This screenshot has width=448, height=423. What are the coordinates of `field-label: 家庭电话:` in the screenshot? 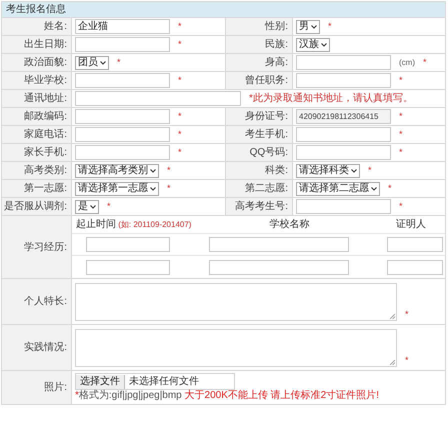 It's located at (45, 135).